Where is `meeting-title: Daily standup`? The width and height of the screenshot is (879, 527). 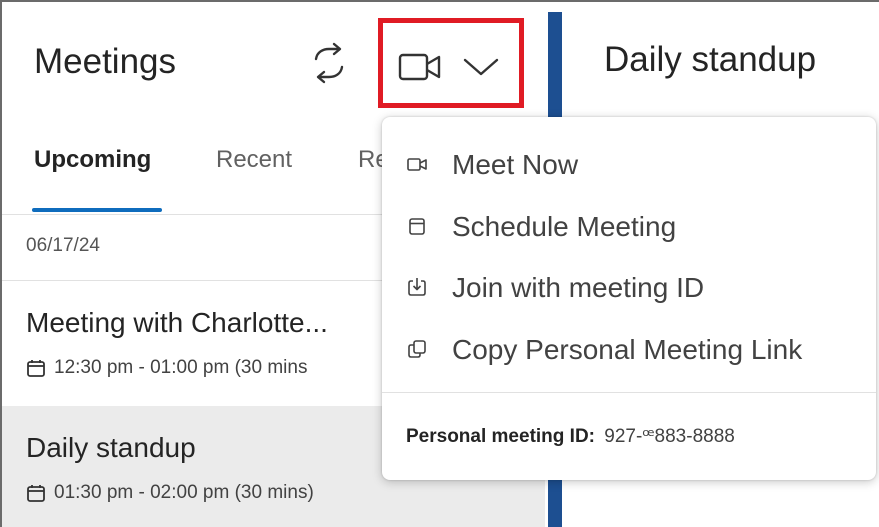 meeting-title: Daily standup is located at coordinates (111, 447).